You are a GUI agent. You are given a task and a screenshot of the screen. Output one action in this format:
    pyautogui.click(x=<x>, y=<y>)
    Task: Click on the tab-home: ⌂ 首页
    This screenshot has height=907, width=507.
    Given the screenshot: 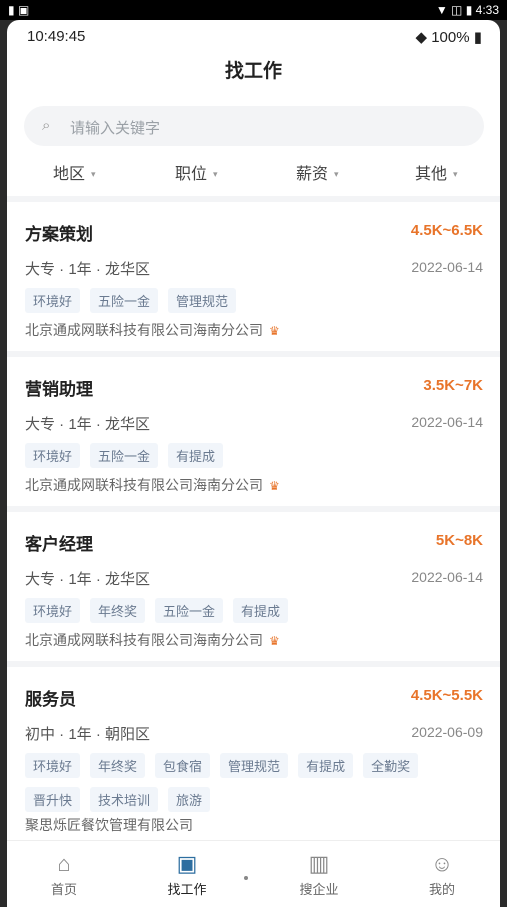 What is the action you would take?
    pyautogui.click(x=64, y=873)
    